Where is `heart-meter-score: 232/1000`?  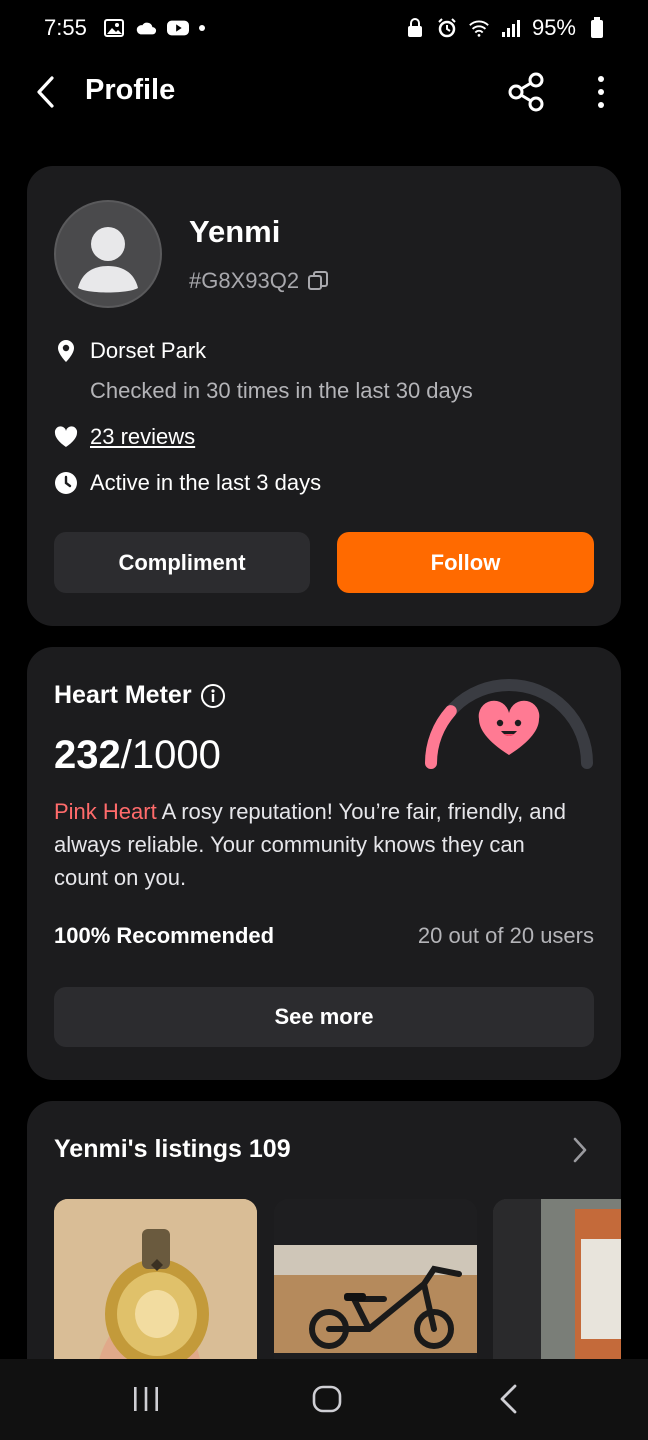
heart-meter-score: 232/1000 is located at coordinates (137, 755).